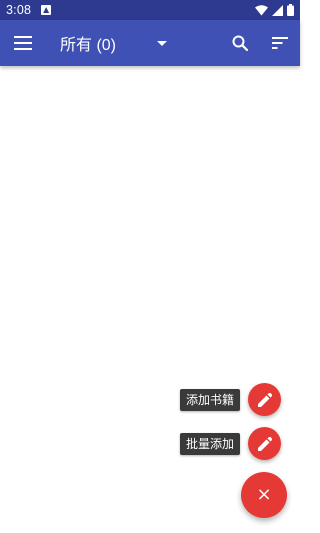 The width and height of the screenshot is (320, 533). I want to click on batch-add-button, so click(265, 443).